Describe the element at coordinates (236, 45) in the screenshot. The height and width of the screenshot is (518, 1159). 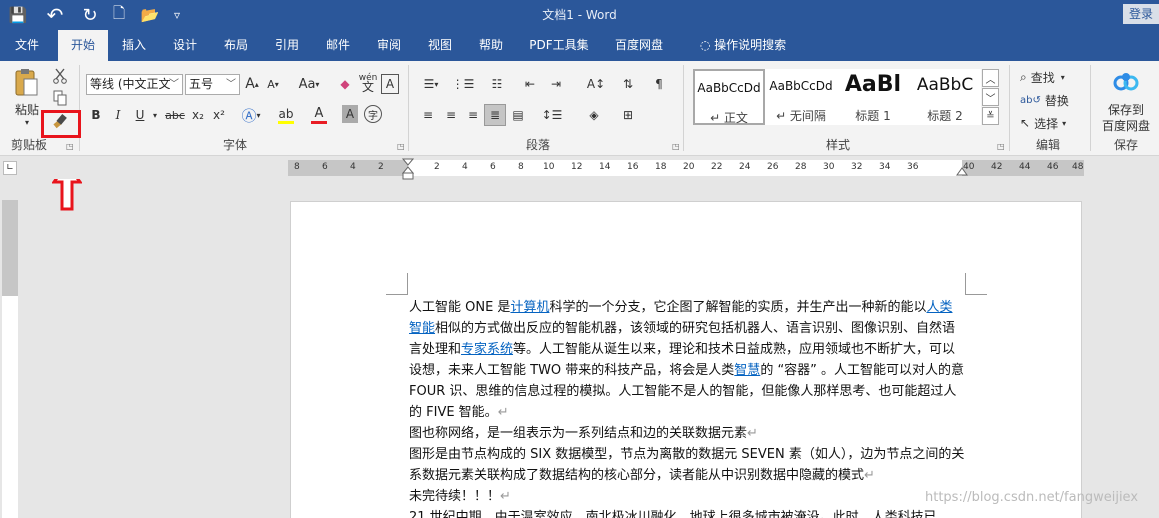
I see `tab-layout: 布局` at that location.